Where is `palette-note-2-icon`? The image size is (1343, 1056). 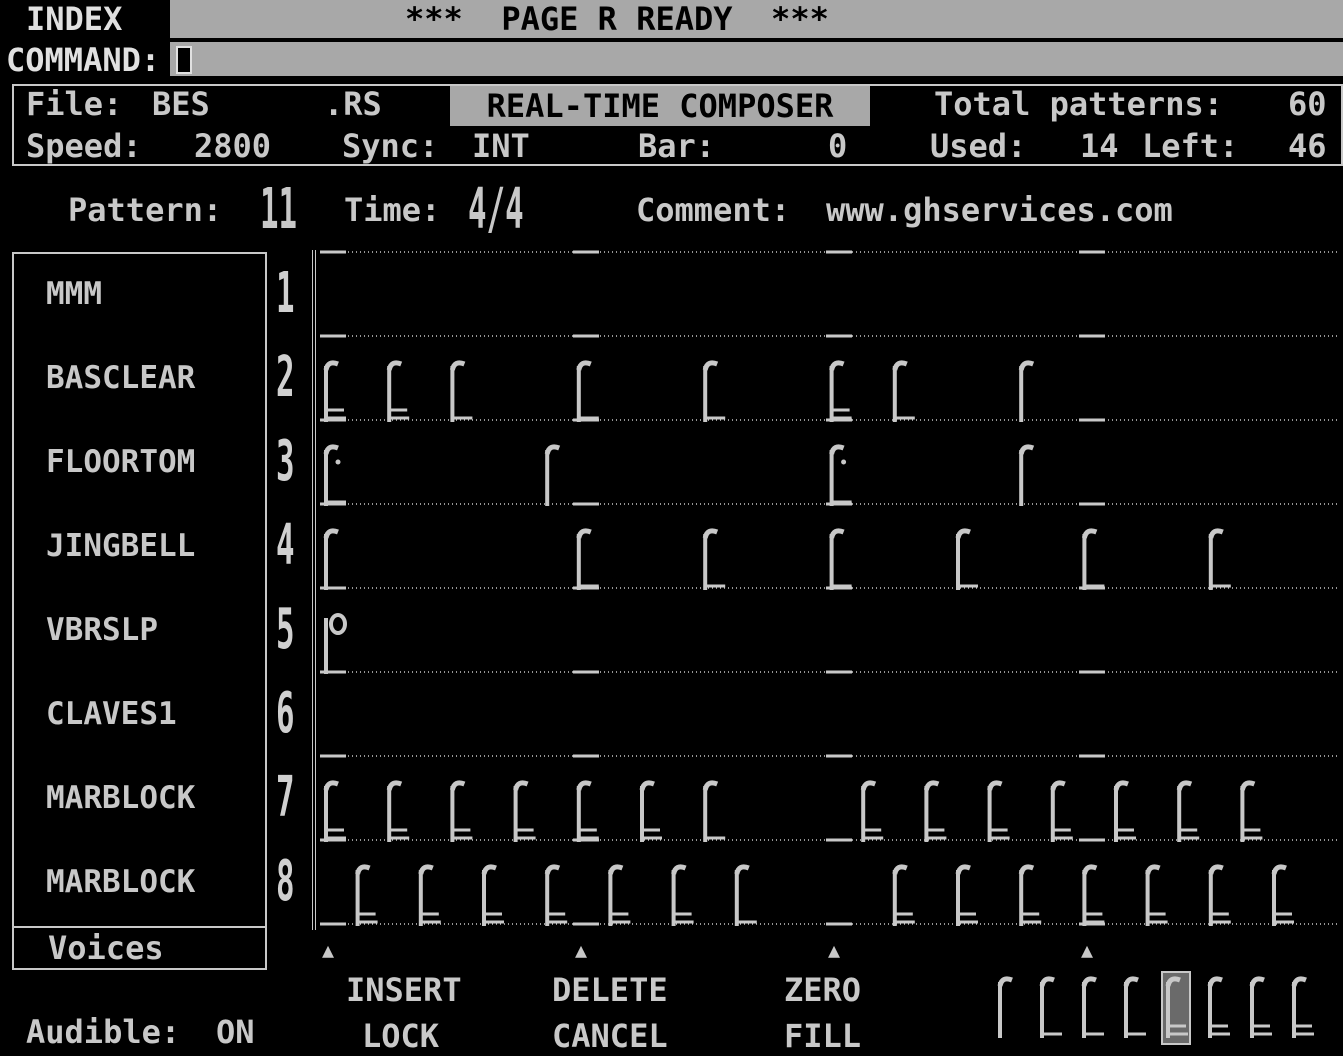 palette-note-2-icon is located at coordinates (1050, 1007).